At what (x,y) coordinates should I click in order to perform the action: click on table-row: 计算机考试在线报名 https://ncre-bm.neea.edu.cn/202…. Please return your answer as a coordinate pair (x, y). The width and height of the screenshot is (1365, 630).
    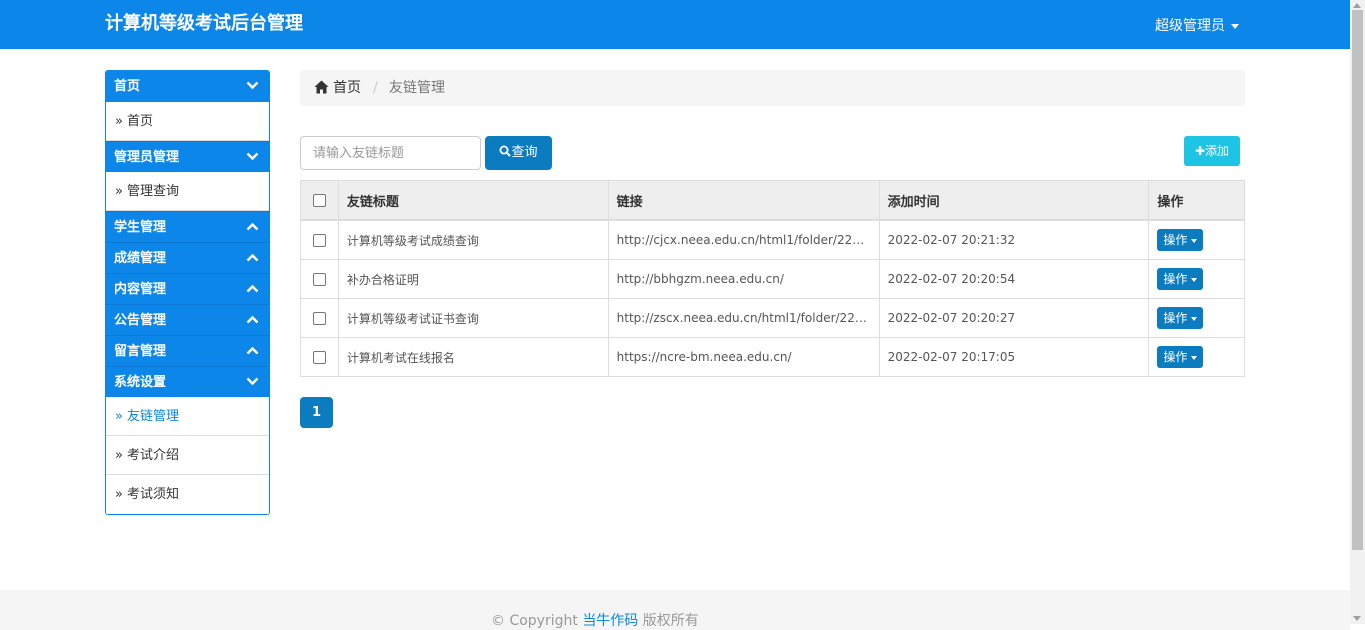
    Looking at the image, I should click on (772, 357).